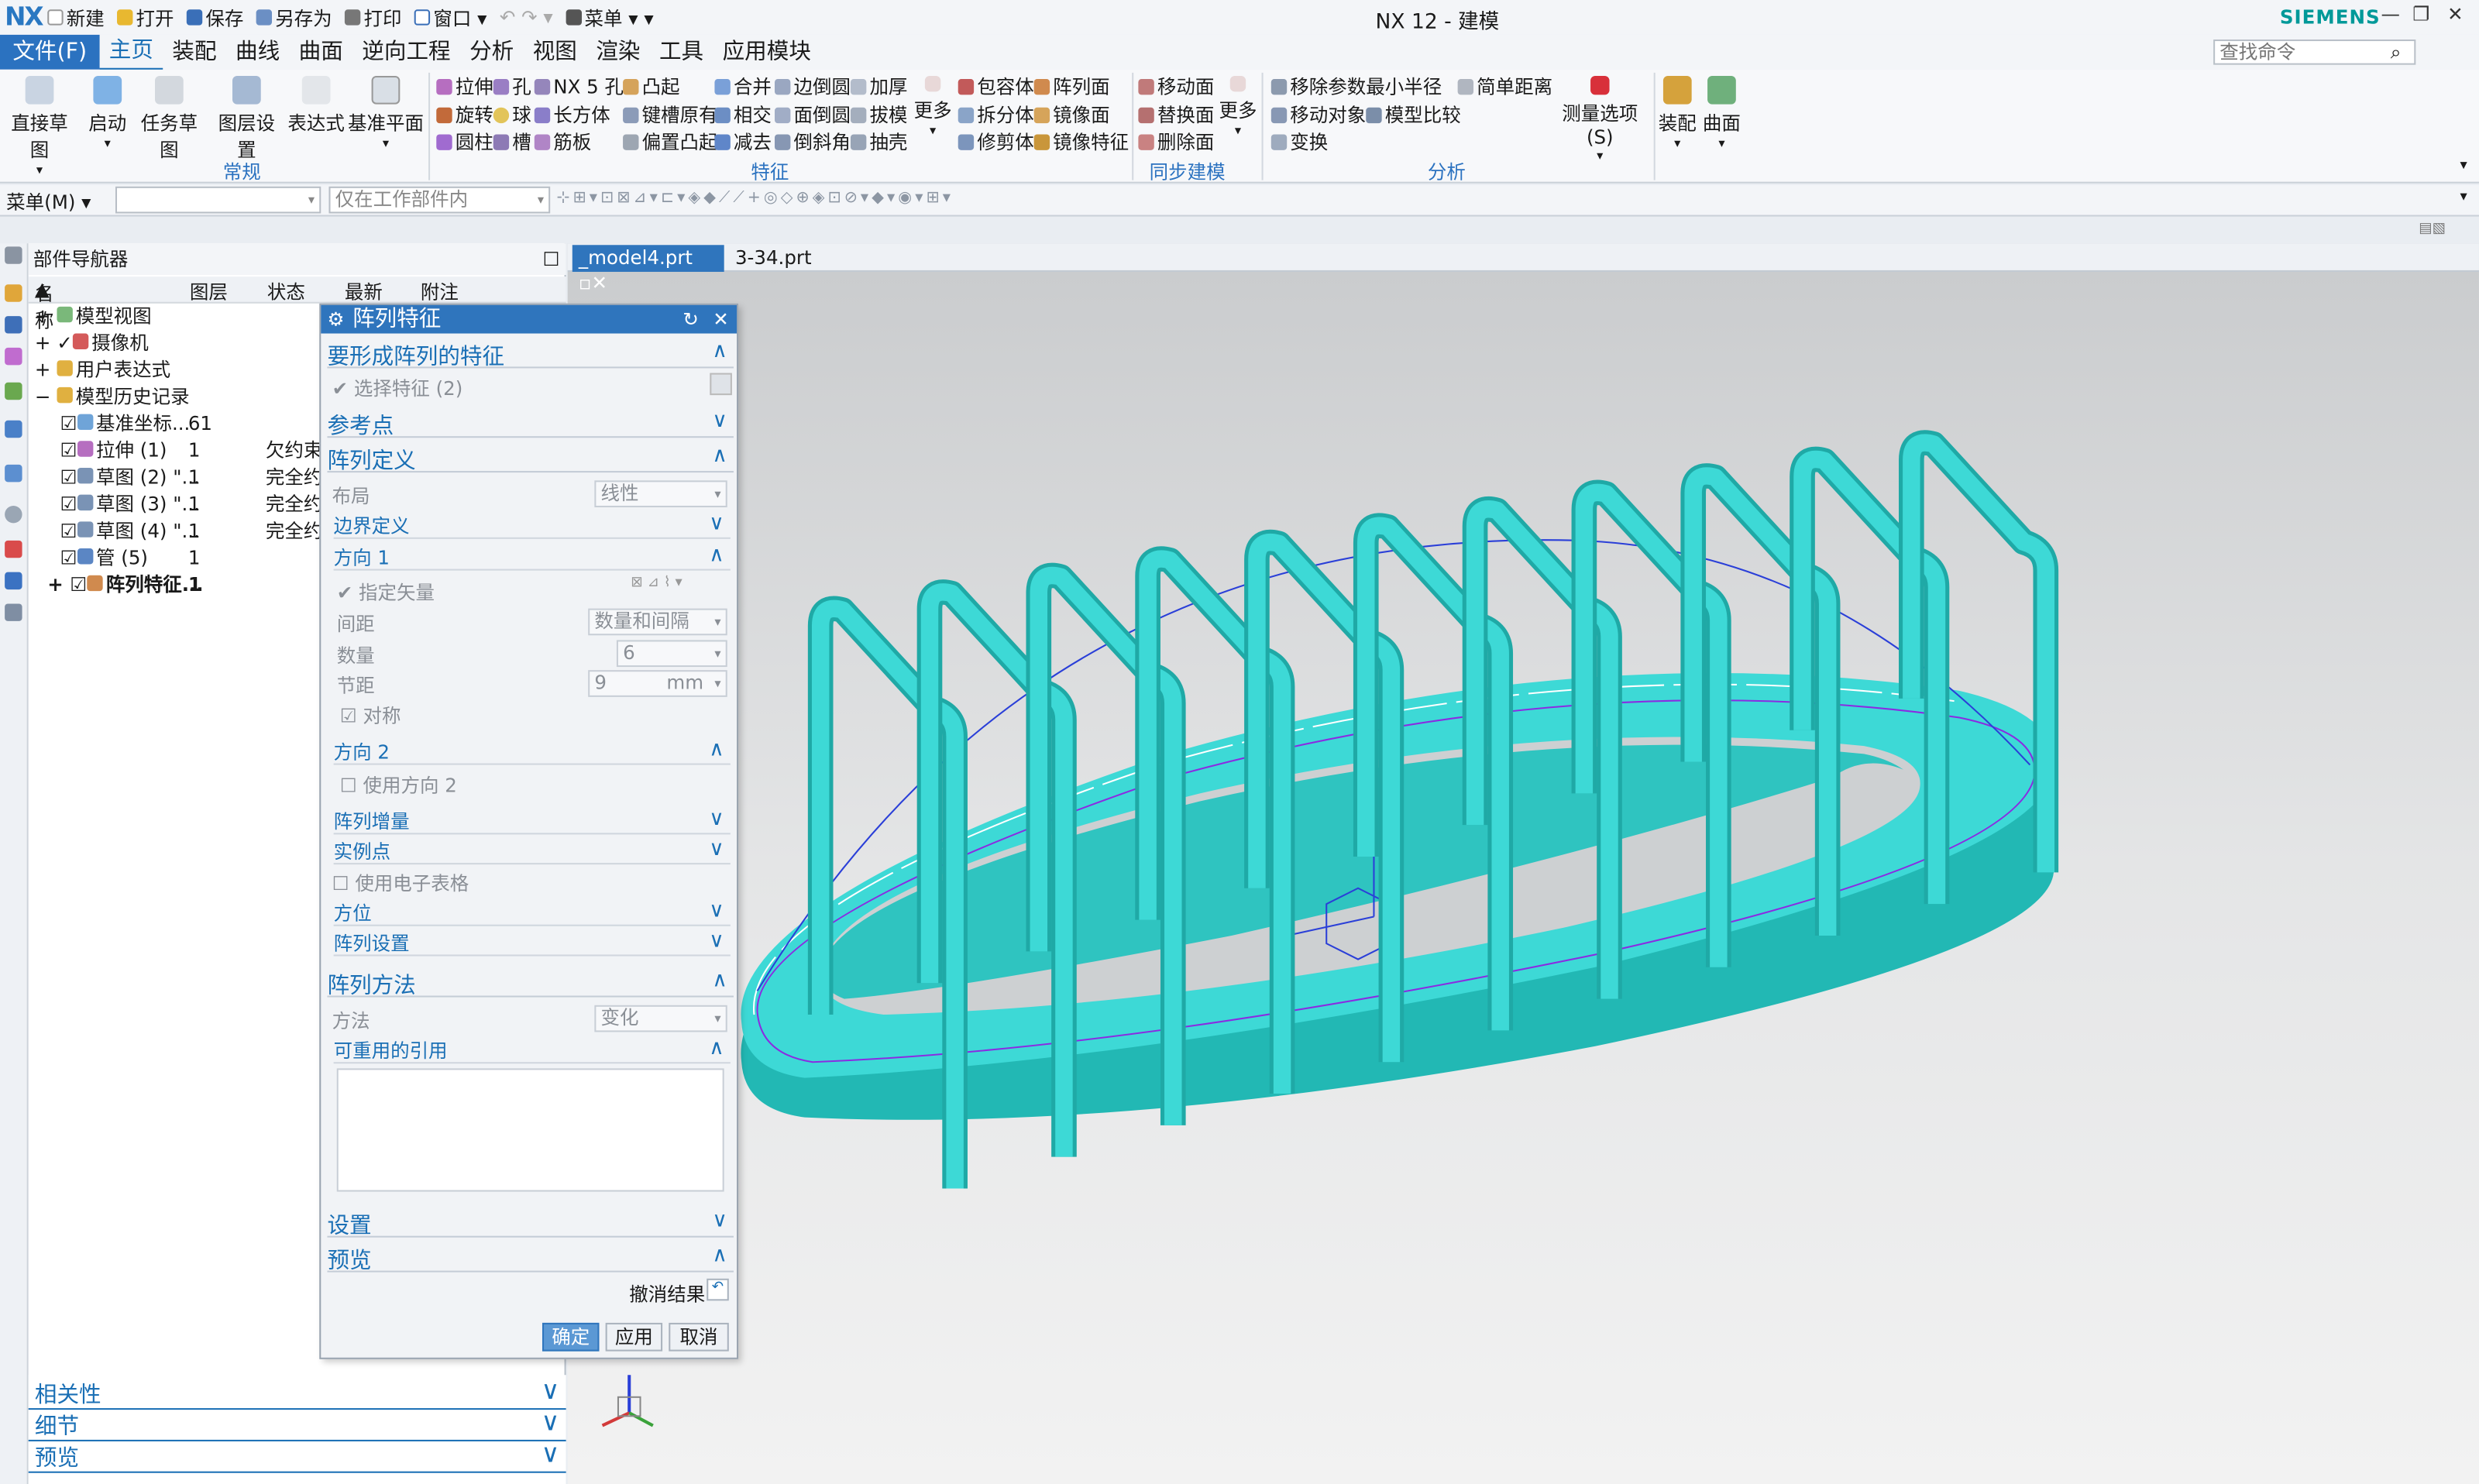  Describe the element at coordinates (562, 141) in the screenshot. I see `rib-button: 筋板` at that location.